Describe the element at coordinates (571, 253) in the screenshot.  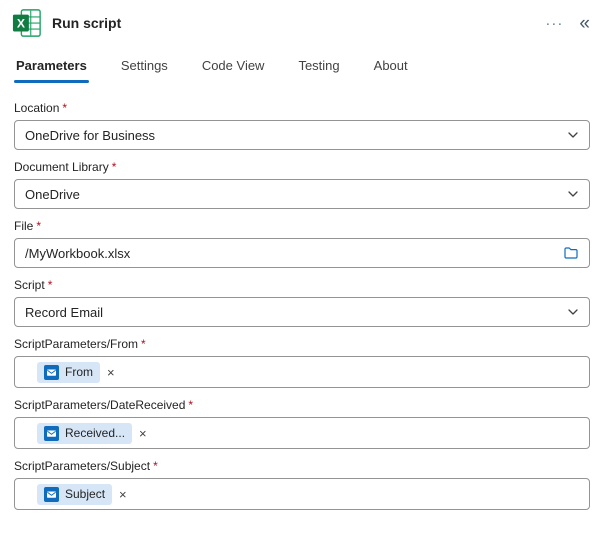
I see `file-picker-icon` at that location.